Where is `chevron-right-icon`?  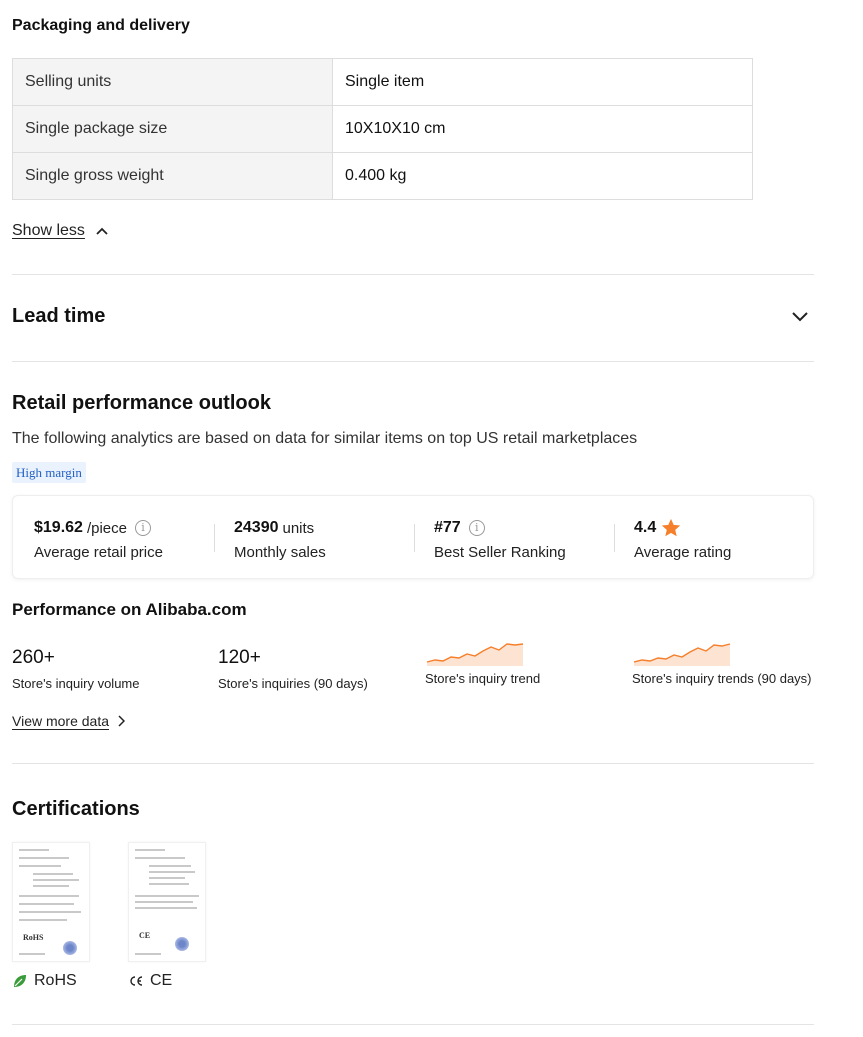
chevron-right-icon is located at coordinates (122, 721).